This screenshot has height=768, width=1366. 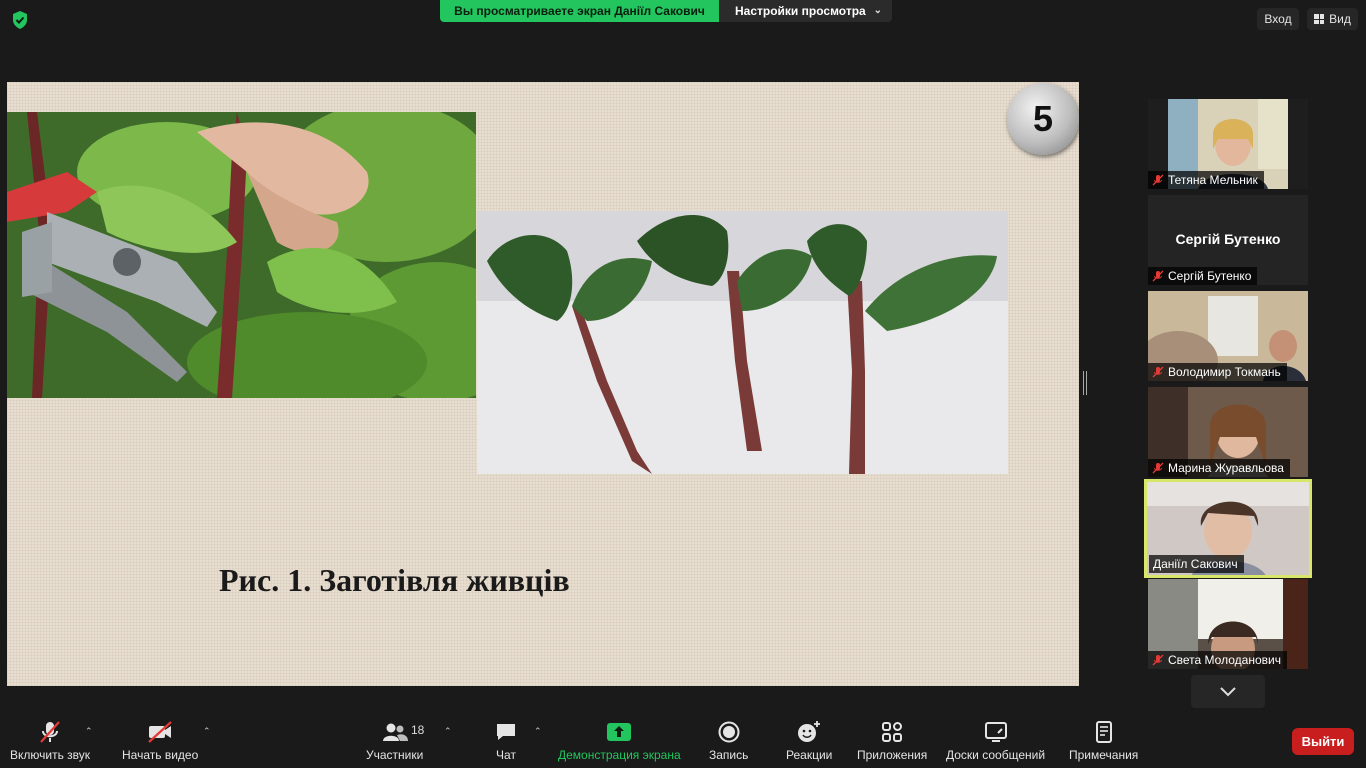 What do you see at coordinates (1228, 624) in the screenshot?
I see `participant-tile: Света Молоданович` at bounding box center [1228, 624].